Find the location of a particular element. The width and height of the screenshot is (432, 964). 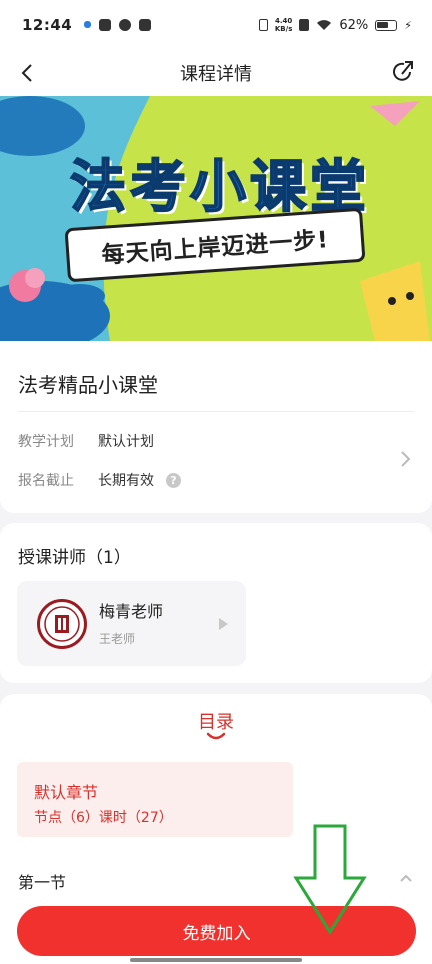

mail-notification-icon is located at coordinates (105, 25).